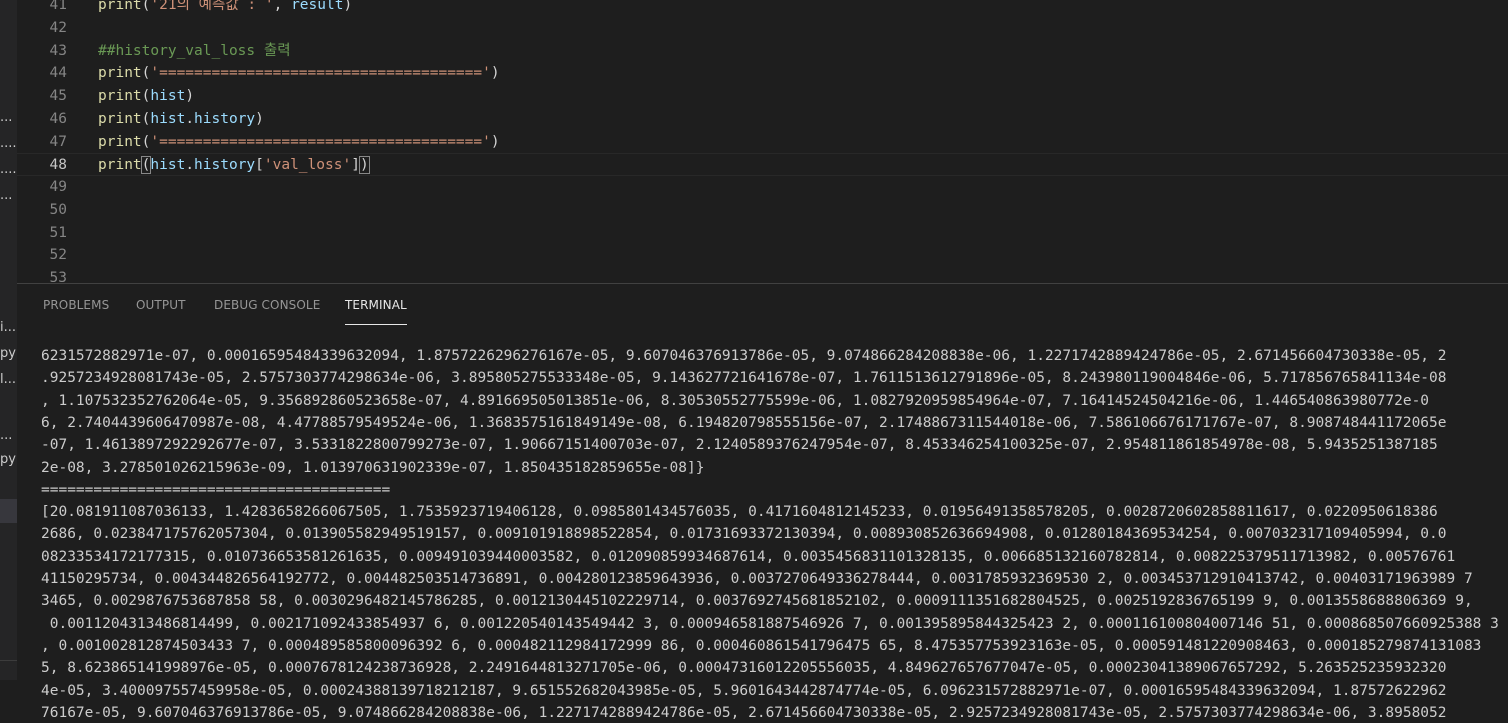 This screenshot has width=1508, height=723. I want to click on code-text: ##history_val_loss 출력, so click(194, 51).